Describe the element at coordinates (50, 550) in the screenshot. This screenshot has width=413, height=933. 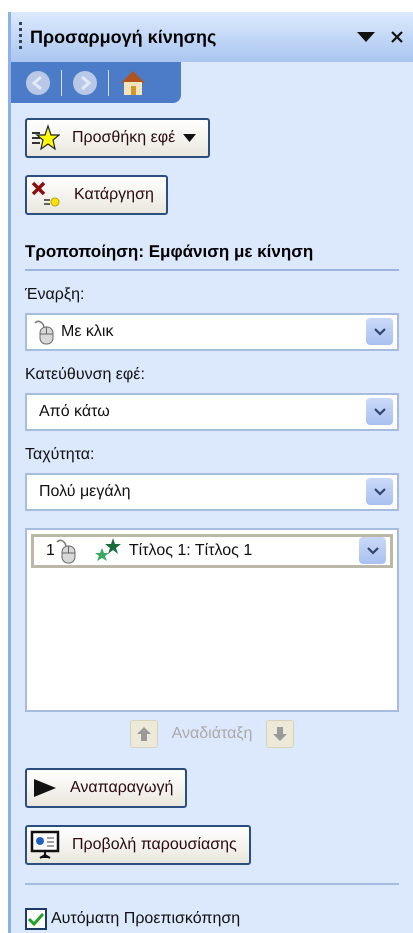
I see `effect-number: 1` at that location.